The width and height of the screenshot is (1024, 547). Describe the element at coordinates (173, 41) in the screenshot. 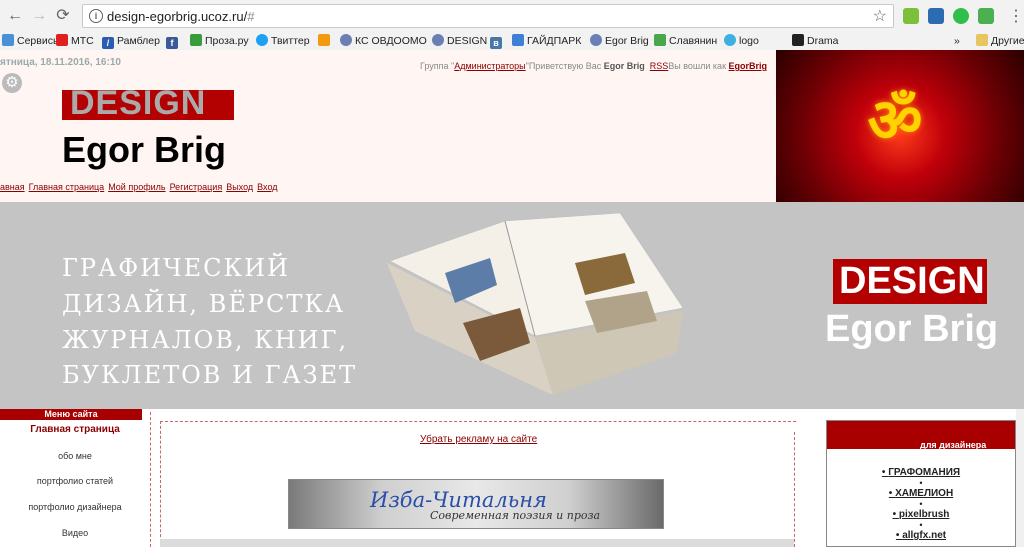

I see `bookmark-item: f` at that location.